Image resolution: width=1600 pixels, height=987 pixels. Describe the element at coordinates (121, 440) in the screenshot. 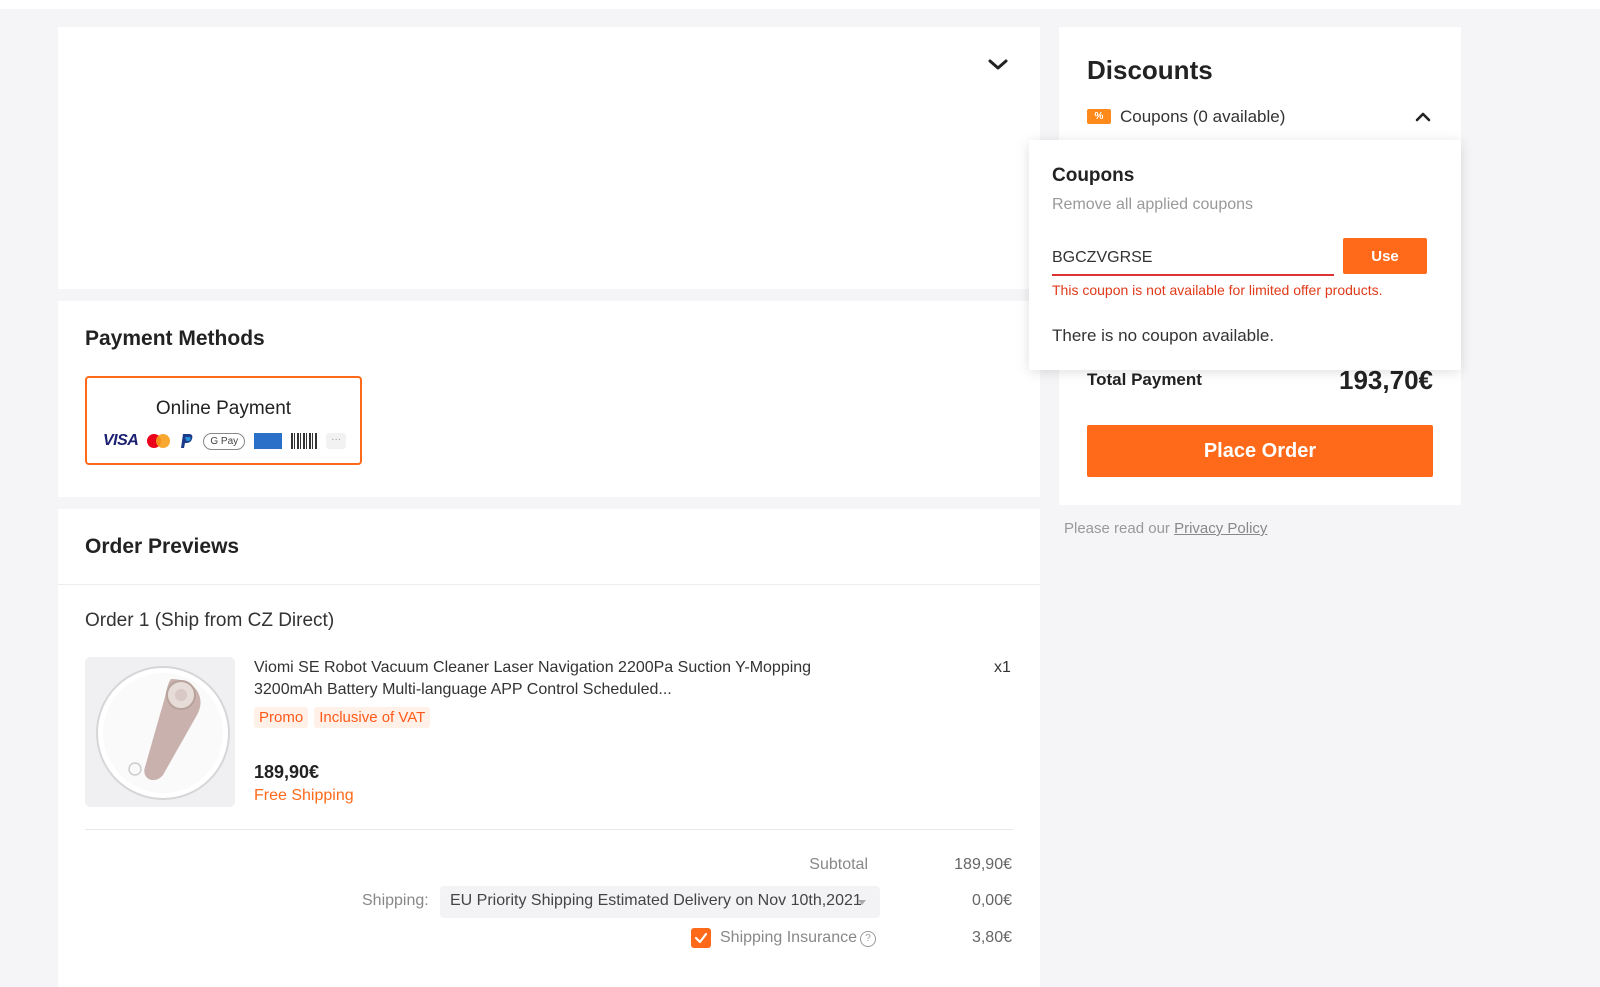

I see `visa-icon: VISA` at that location.